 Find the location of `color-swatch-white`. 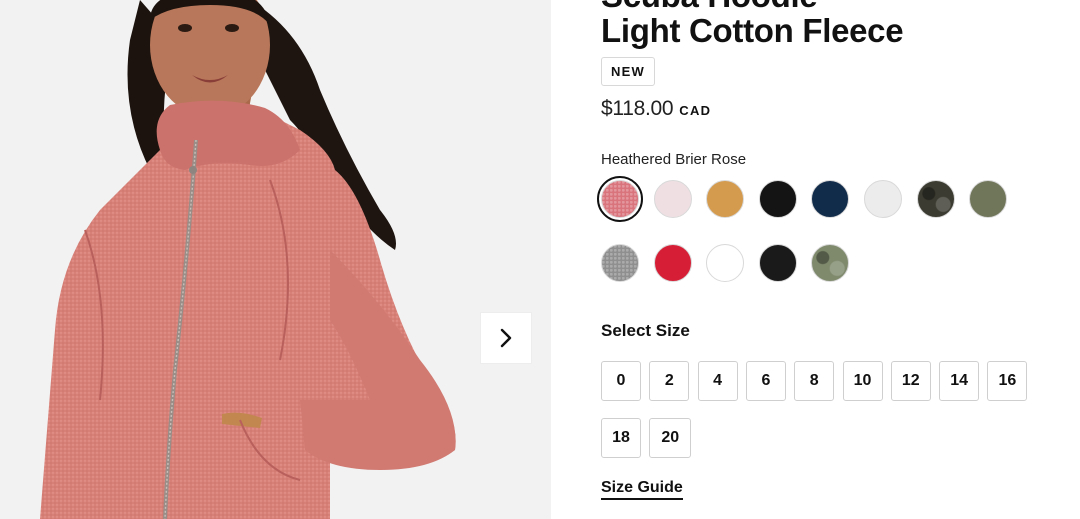

color-swatch-white is located at coordinates (725, 263).